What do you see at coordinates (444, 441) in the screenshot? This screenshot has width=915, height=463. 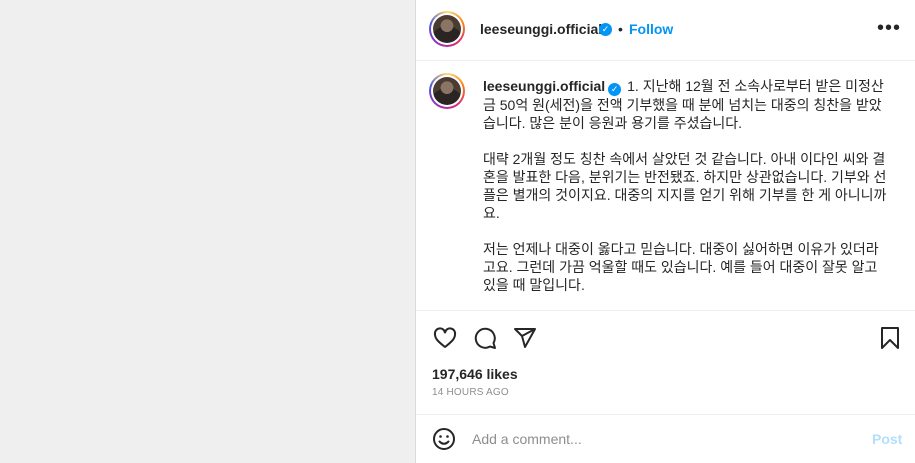 I see `emoji-icon` at bounding box center [444, 441].